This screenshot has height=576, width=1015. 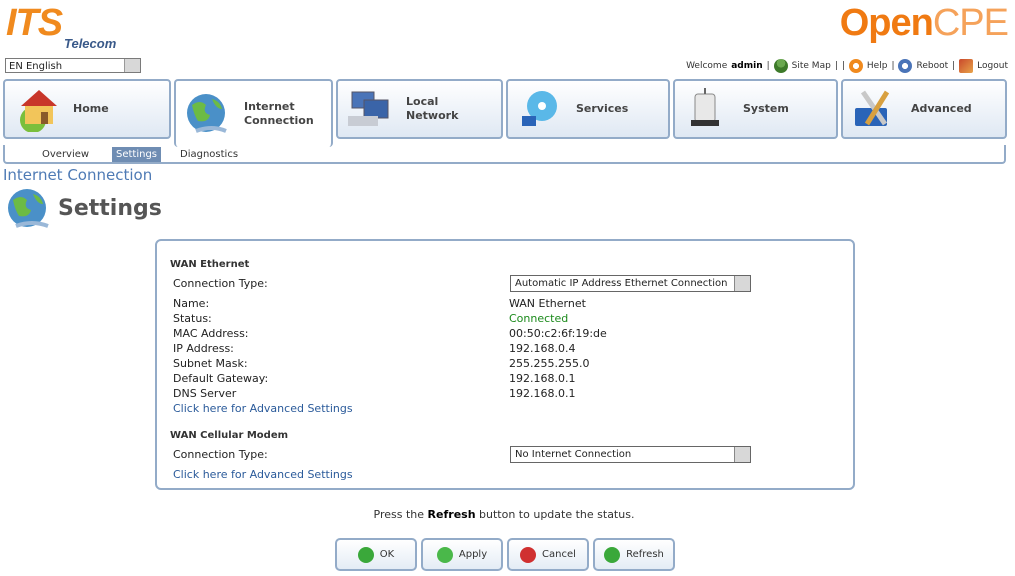 I want to click on its-telecom-logo: ITS Telecom, so click(x=66, y=28).